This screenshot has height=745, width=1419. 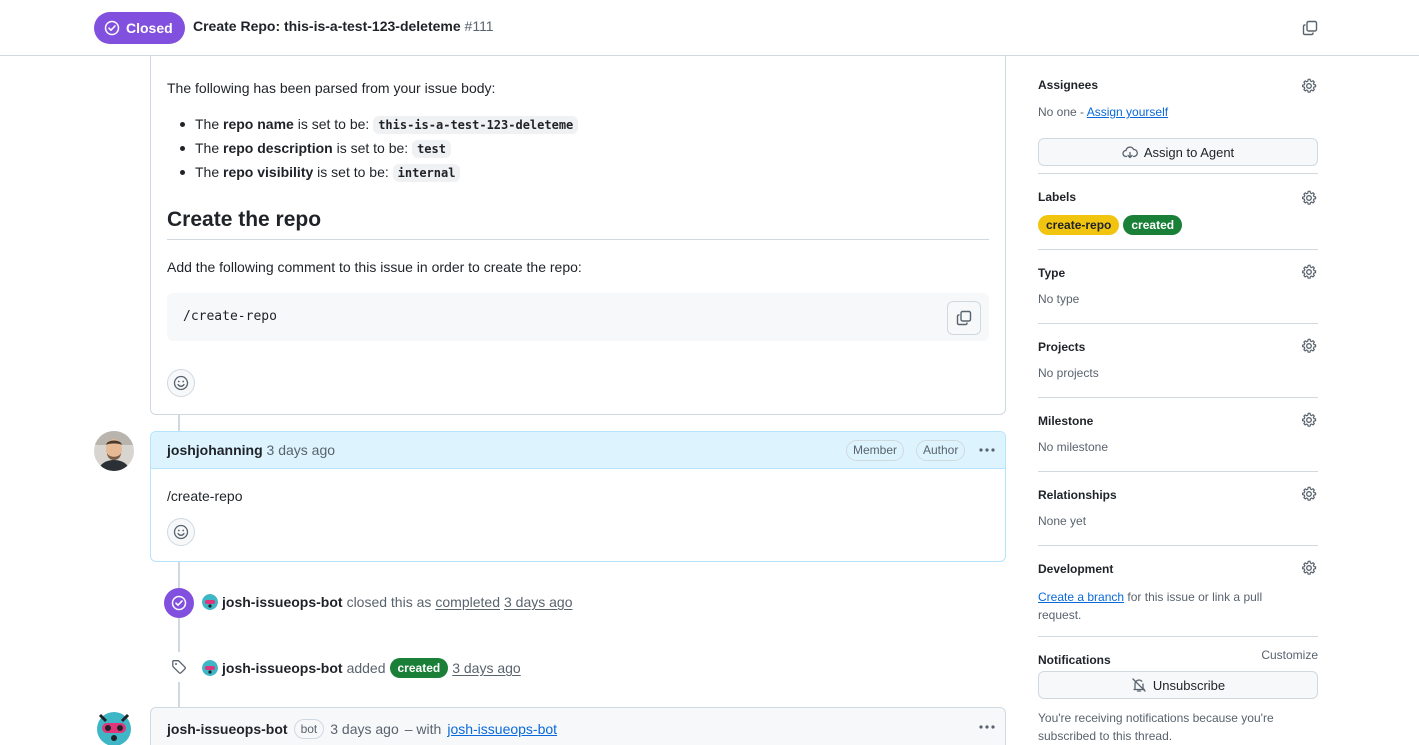 What do you see at coordinates (1077, 495) in the screenshot?
I see `relationships-title: Relationships` at bounding box center [1077, 495].